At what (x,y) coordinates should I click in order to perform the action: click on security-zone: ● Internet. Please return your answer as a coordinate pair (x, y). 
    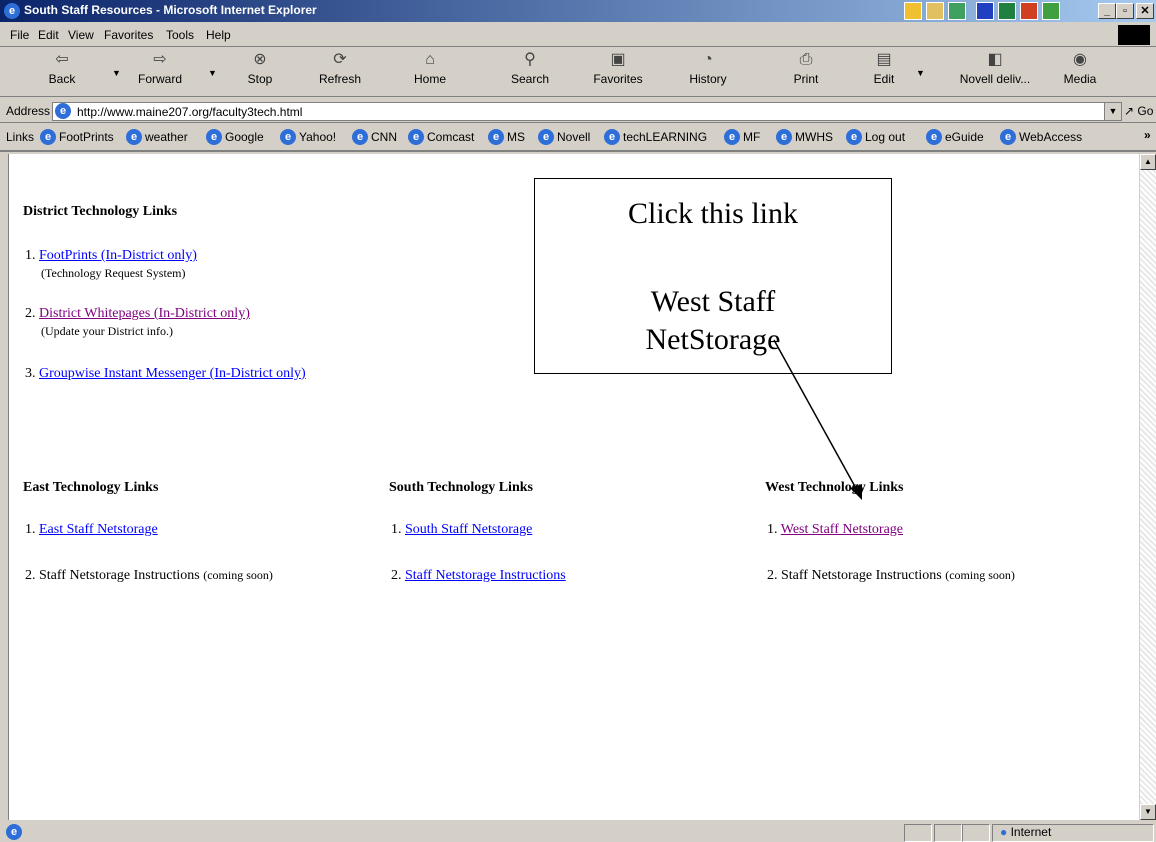
    Looking at the image, I should click on (1026, 832).